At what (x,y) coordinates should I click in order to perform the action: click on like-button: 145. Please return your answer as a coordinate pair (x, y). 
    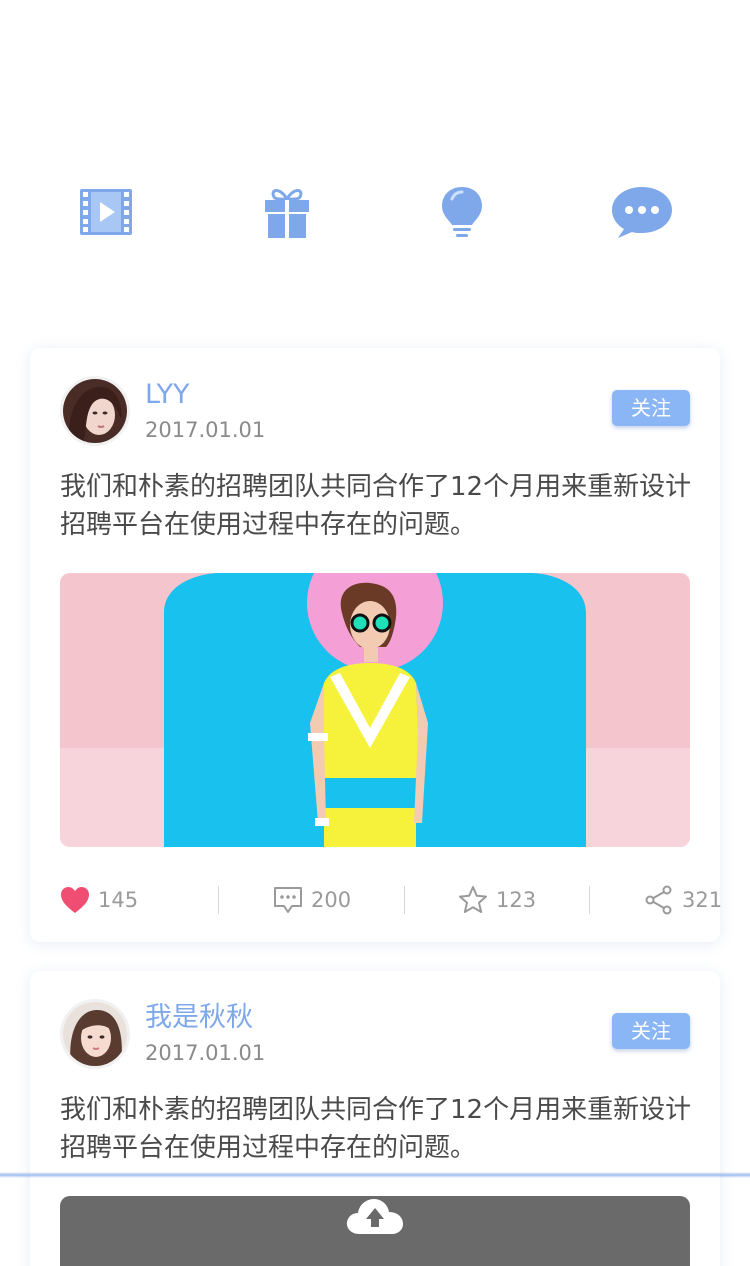
    Looking at the image, I should click on (99, 900).